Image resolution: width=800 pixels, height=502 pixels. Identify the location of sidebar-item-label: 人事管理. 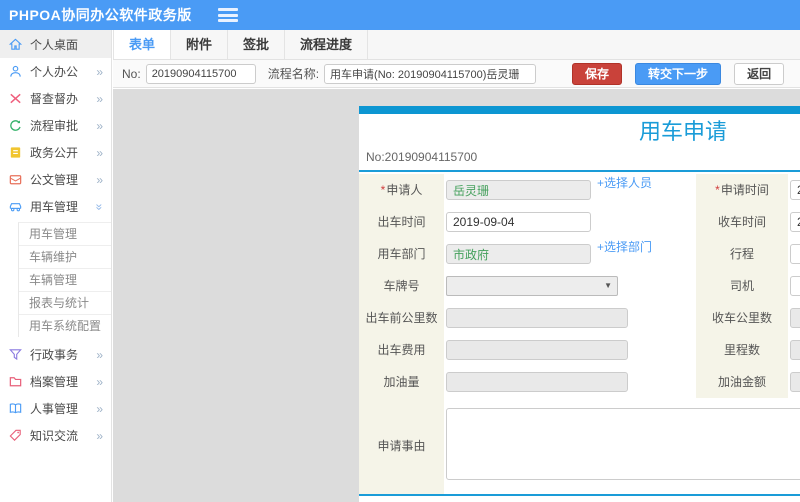
(54, 409).